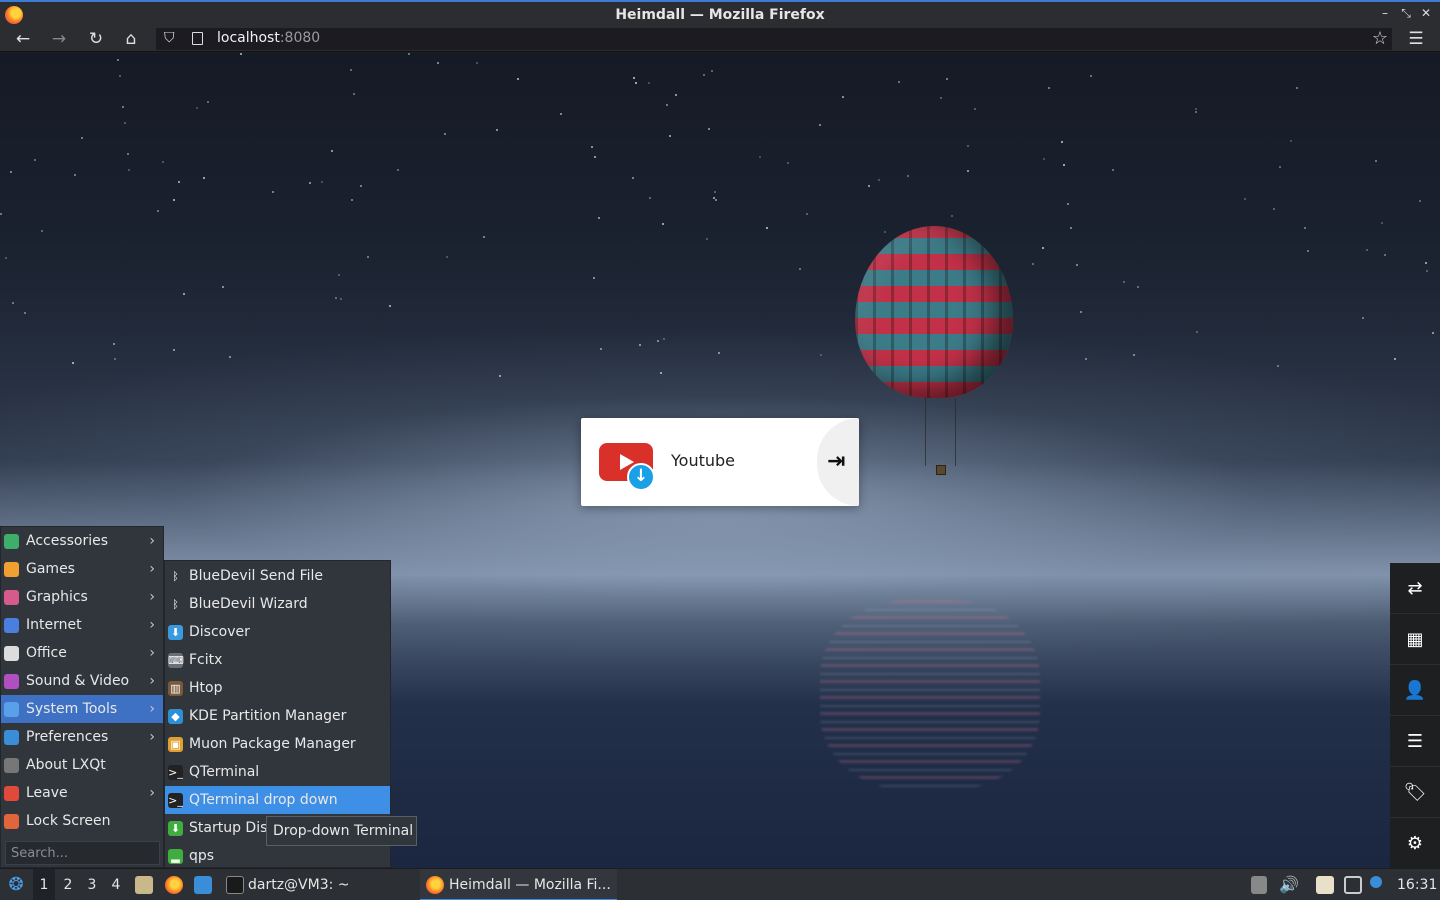 Image resolution: width=1440 pixels, height=900 pixels. What do you see at coordinates (1406, 13) in the screenshot?
I see `restore-icon: ⤡` at bounding box center [1406, 13].